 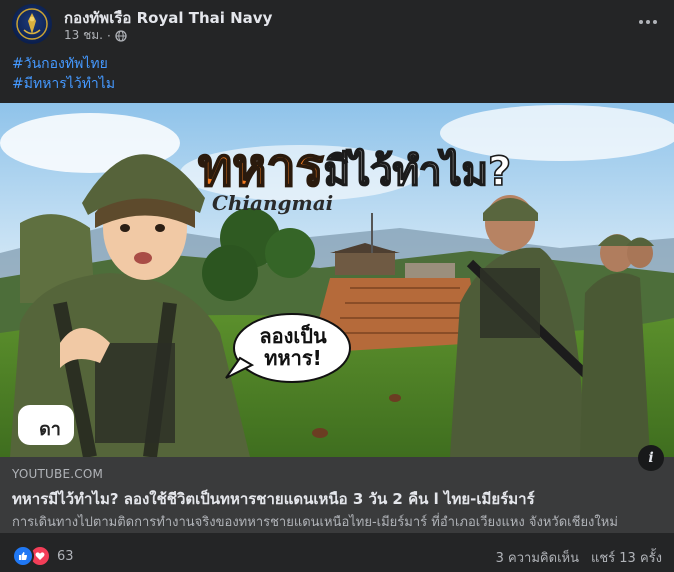 I want to click on channel-logo: ดา, so click(x=50, y=429).